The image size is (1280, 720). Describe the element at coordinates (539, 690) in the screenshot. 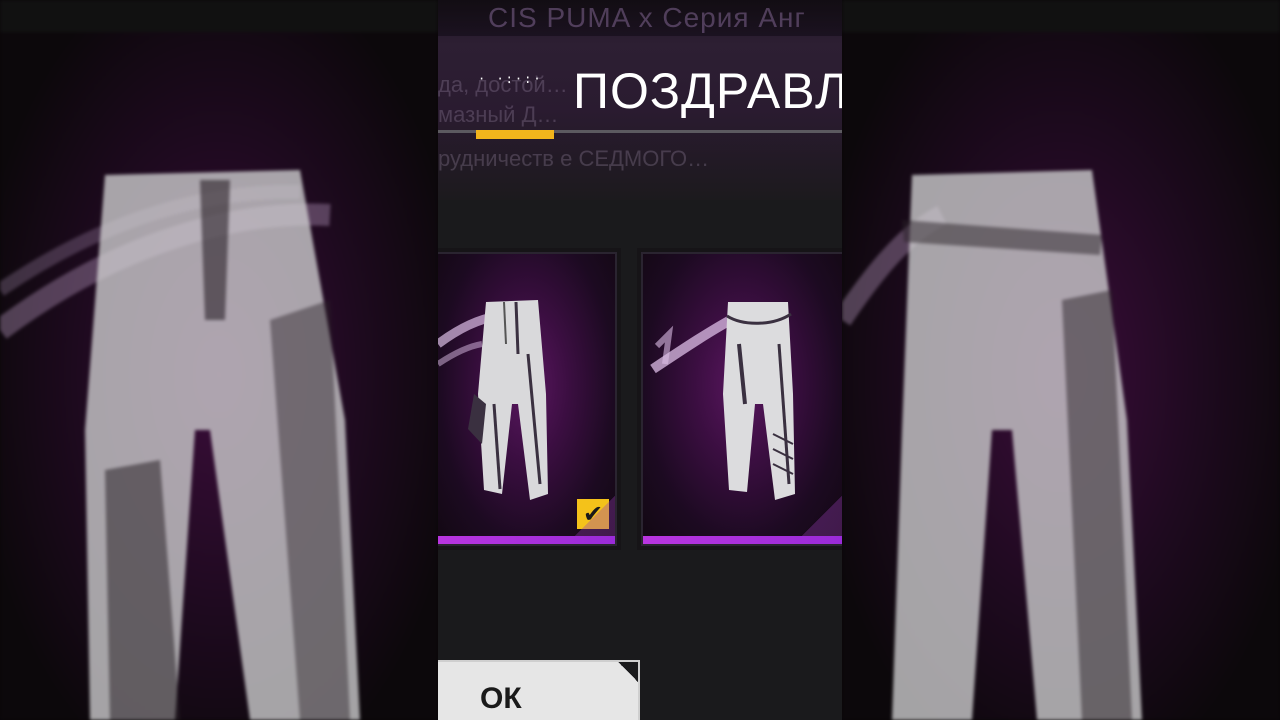

I see `ok-button: ОК` at that location.